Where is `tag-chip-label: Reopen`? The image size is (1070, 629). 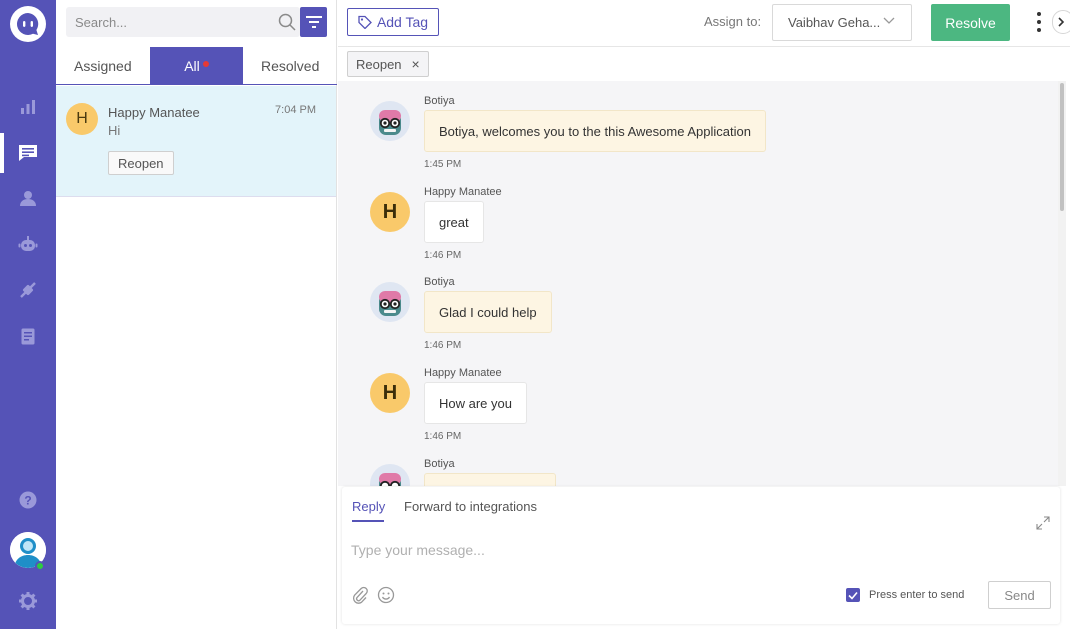 tag-chip-label: Reopen is located at coordinates (379, 64).